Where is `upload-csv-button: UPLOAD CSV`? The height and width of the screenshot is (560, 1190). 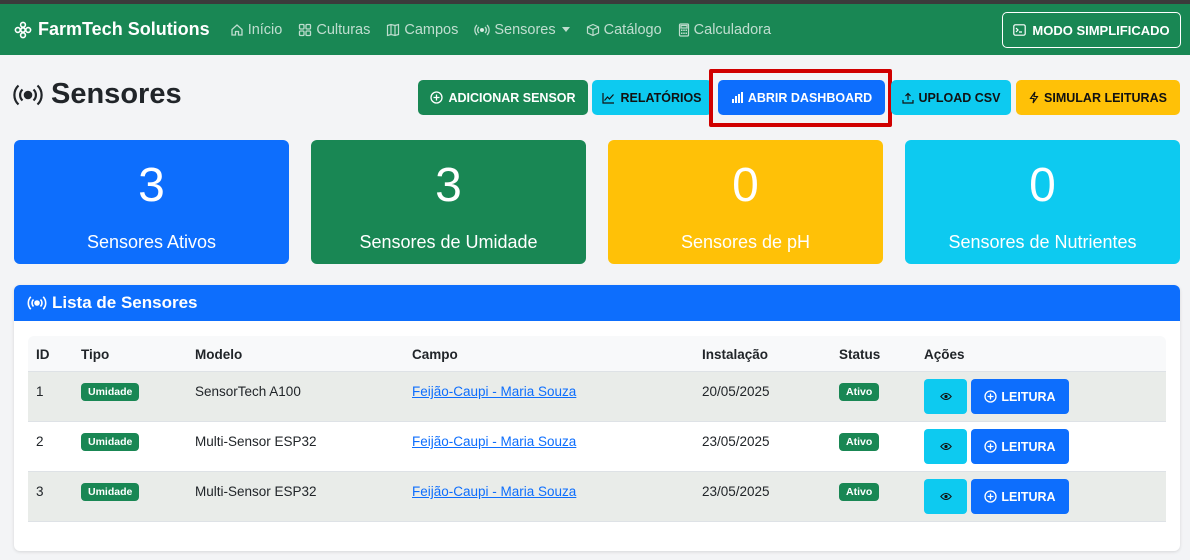
upload-csv-button: UPLOAD CSV is located at coordinates (951, 97).